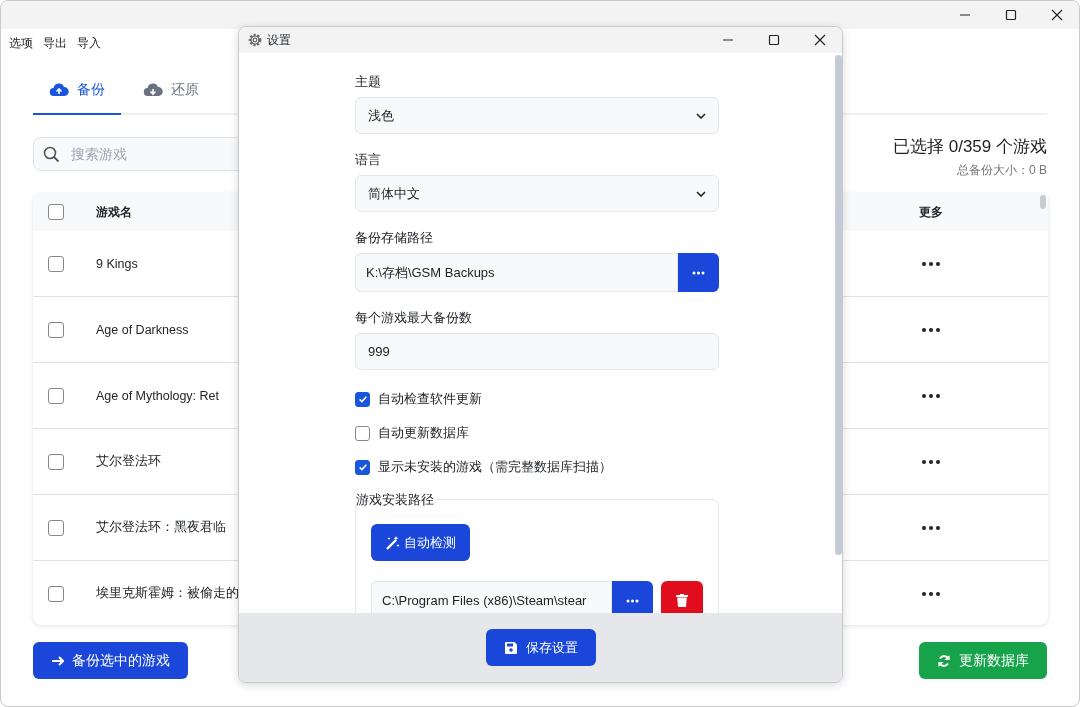 This screenshot has width=1080, height=707. I want to click on table-cell: Age of Mythology: Ret, so click(157, 395).